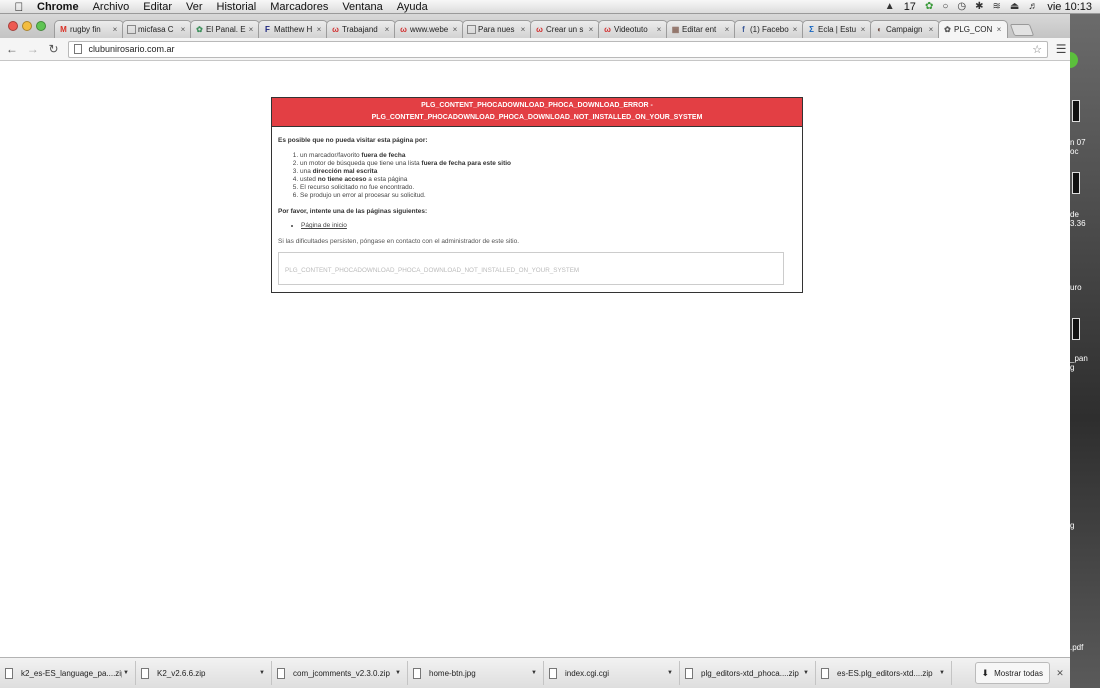 The width and height of the screenshot is (1100, 688). What do you see at coordinates (890, 6) in the screenshot?
I see `adobe-icon: ▲` at bounding box center [890, 6].